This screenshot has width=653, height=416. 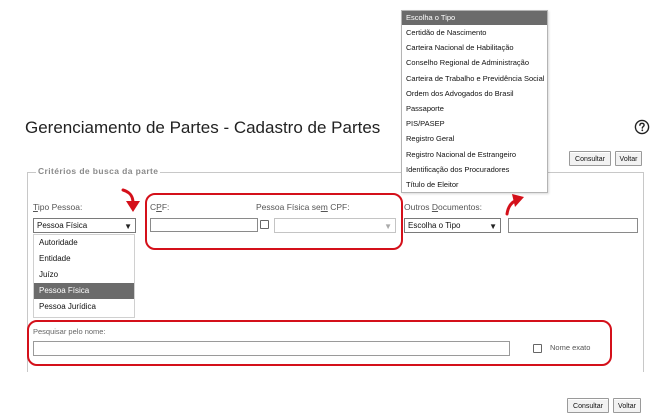 I want to click on documento-numero-input, so click(x=573, y=225).